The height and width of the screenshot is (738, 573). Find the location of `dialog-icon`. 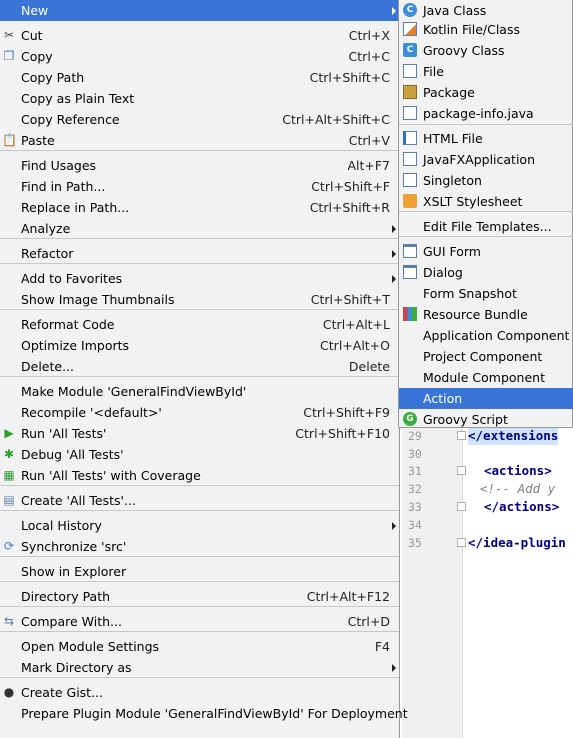

dialog-icon is located at coordinates (410, 272).